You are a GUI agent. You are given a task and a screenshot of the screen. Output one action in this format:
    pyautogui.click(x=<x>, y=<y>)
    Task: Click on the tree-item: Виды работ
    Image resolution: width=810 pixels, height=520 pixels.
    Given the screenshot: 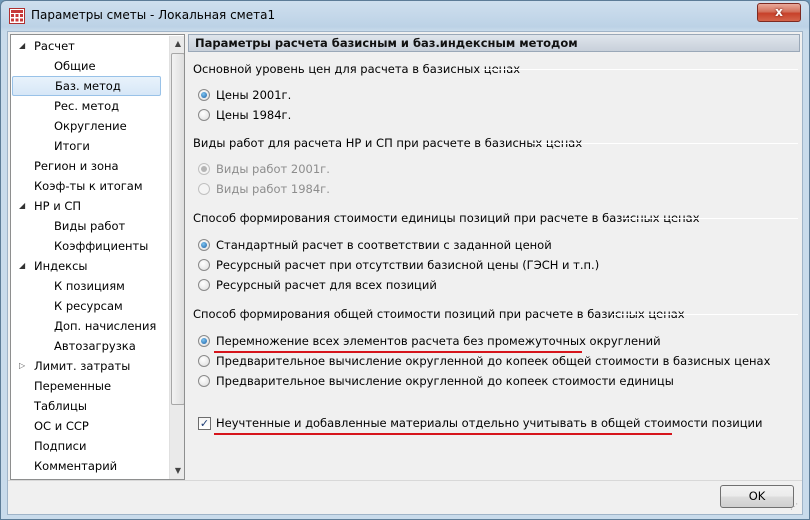 What is the action you would take?
    pyautogui.click(x=89, y=226)
    